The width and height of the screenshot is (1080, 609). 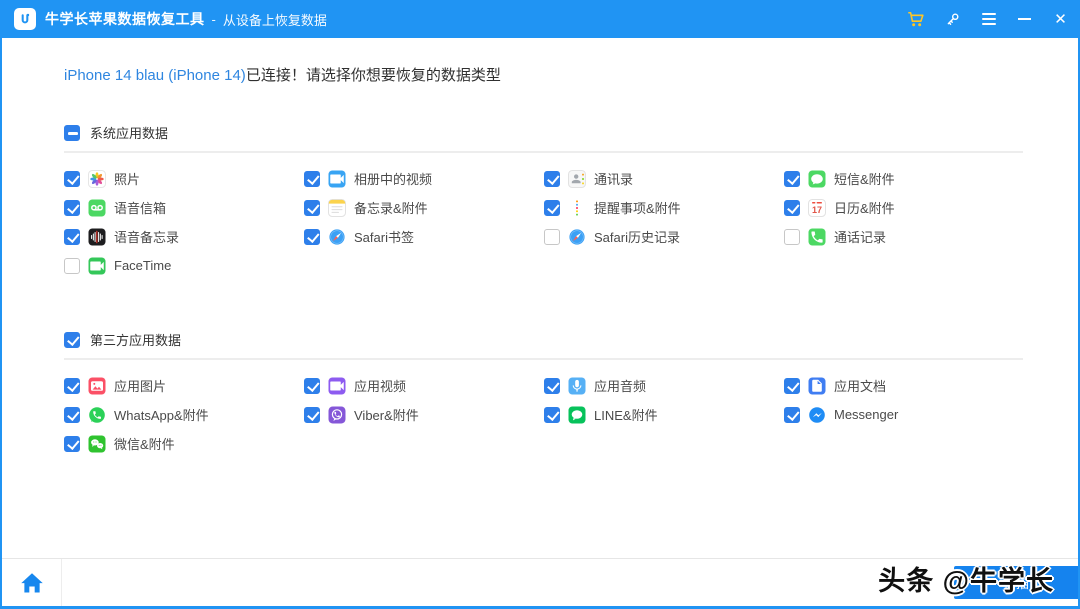 I want to click on messenger-icon, so click(x=817, y=415).